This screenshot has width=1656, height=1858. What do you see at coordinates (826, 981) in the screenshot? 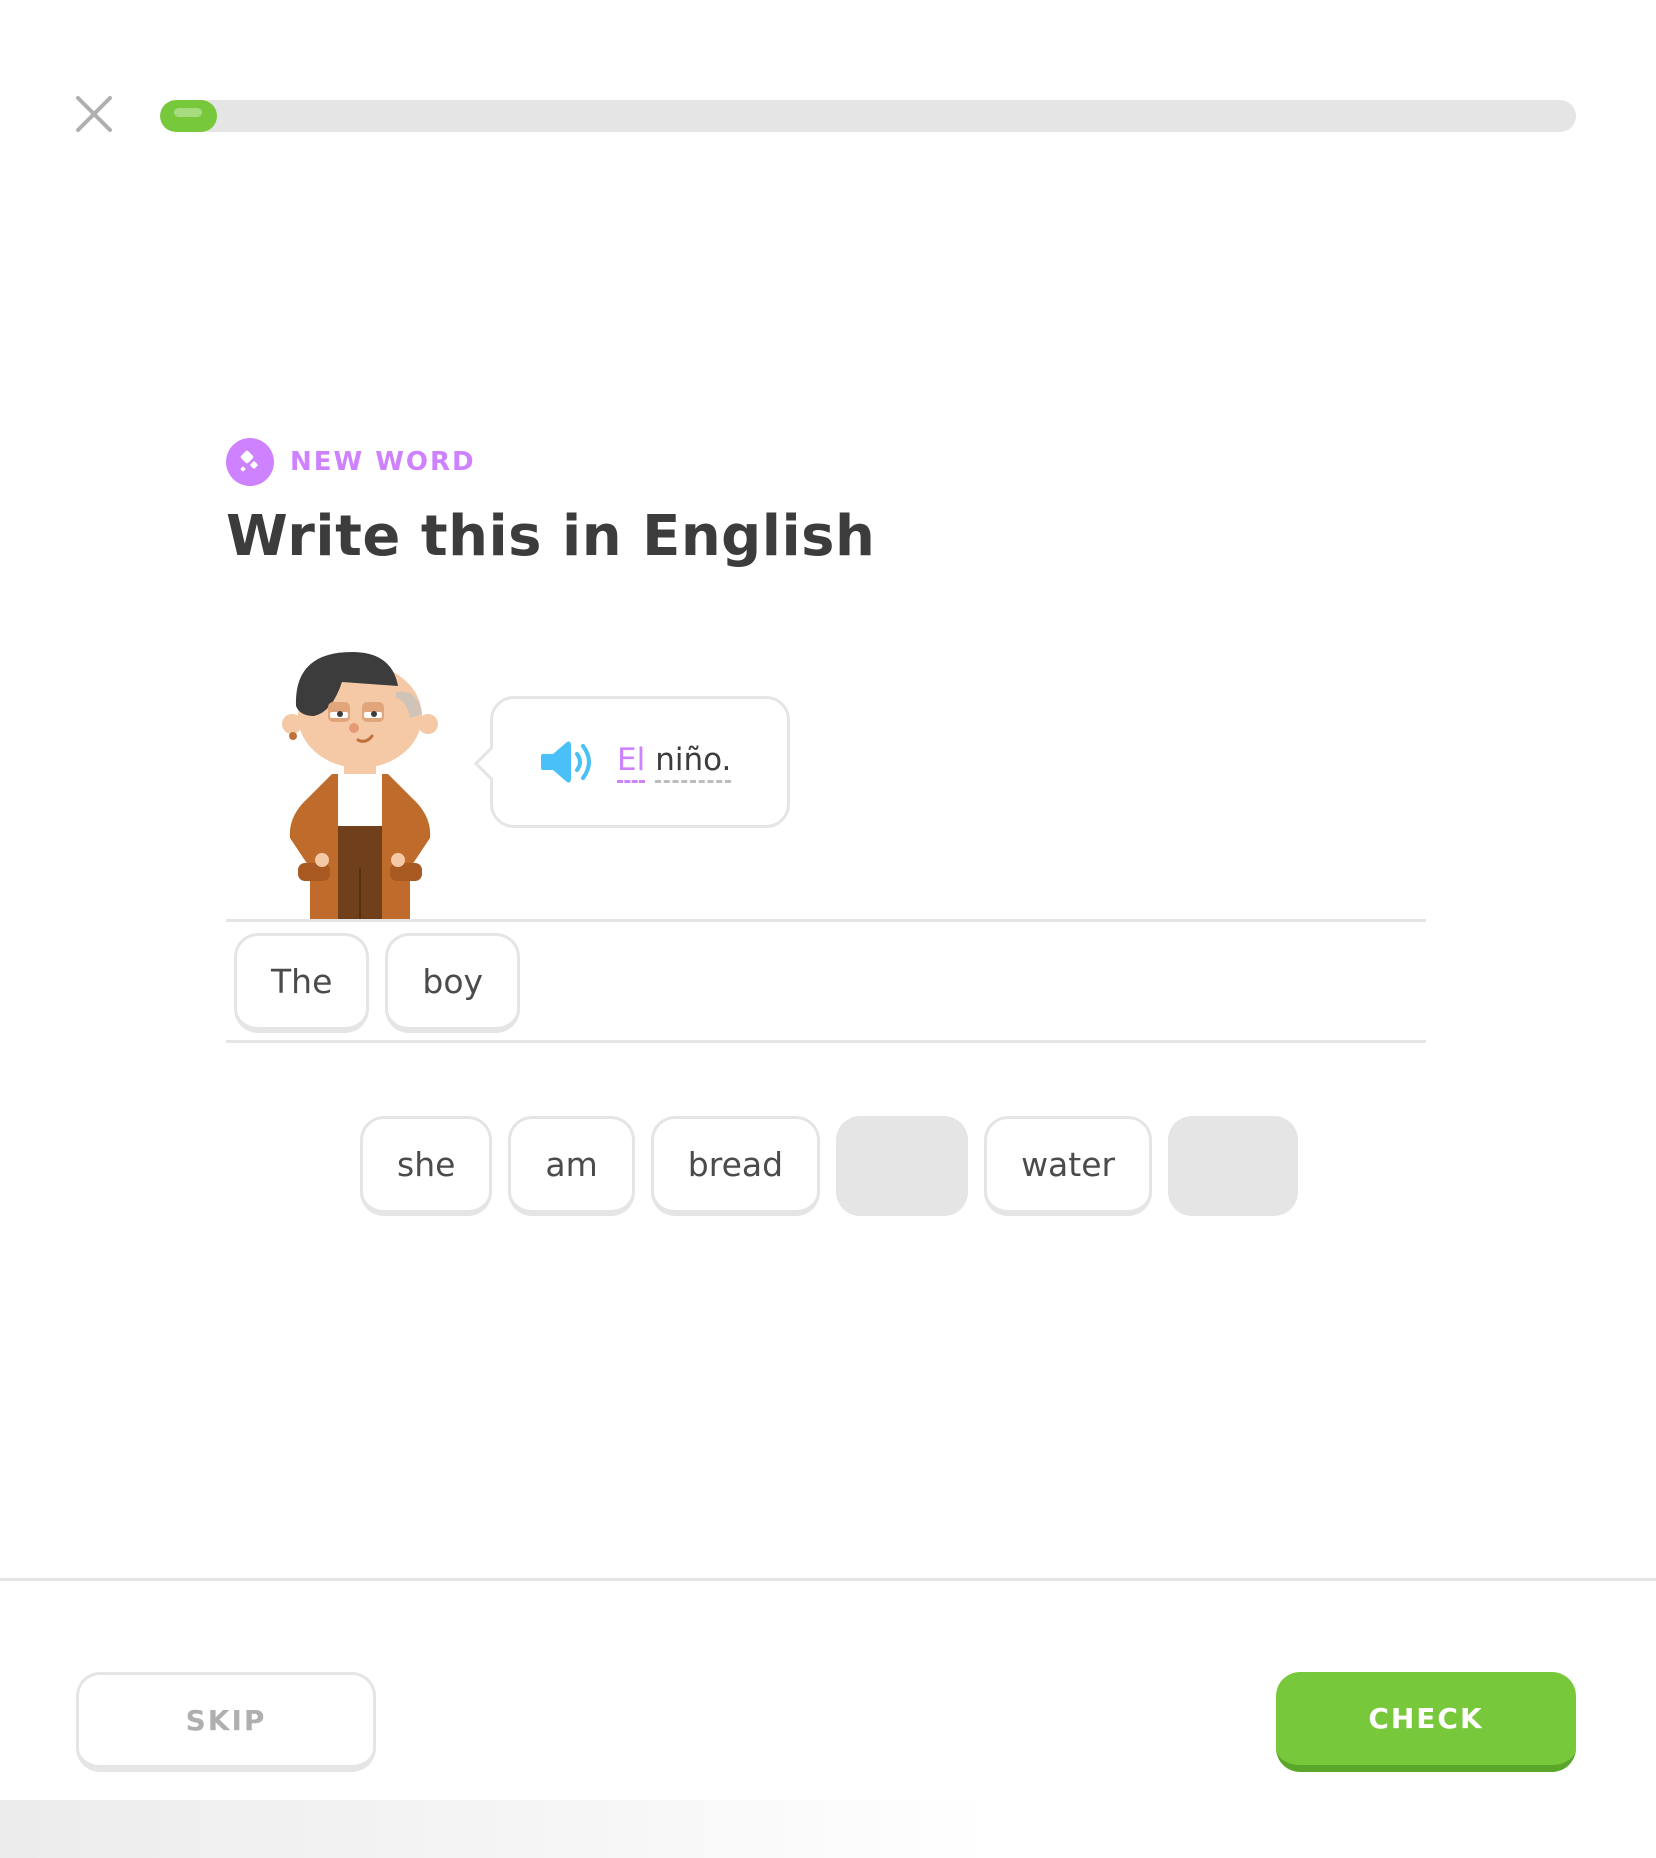
I see `answer-area: The boy` at bounding box center [826, 981].